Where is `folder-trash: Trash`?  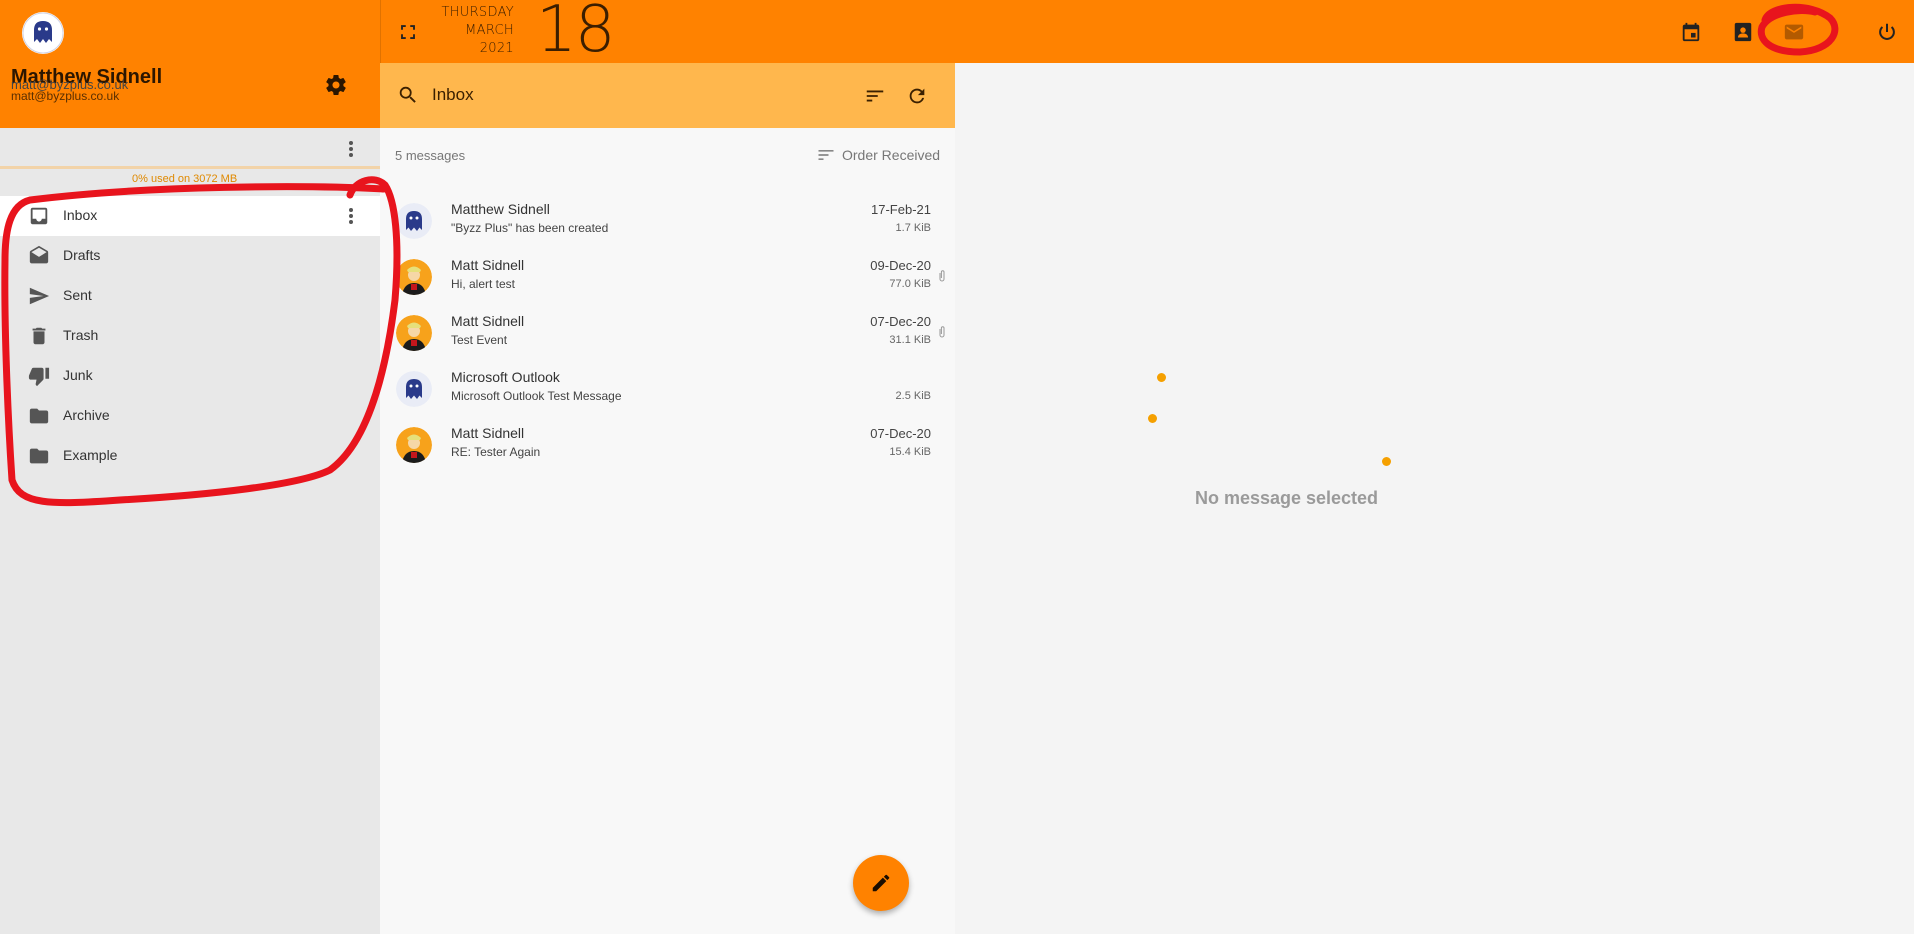 folder-trash: Trash is located at coordinates (190, 336).